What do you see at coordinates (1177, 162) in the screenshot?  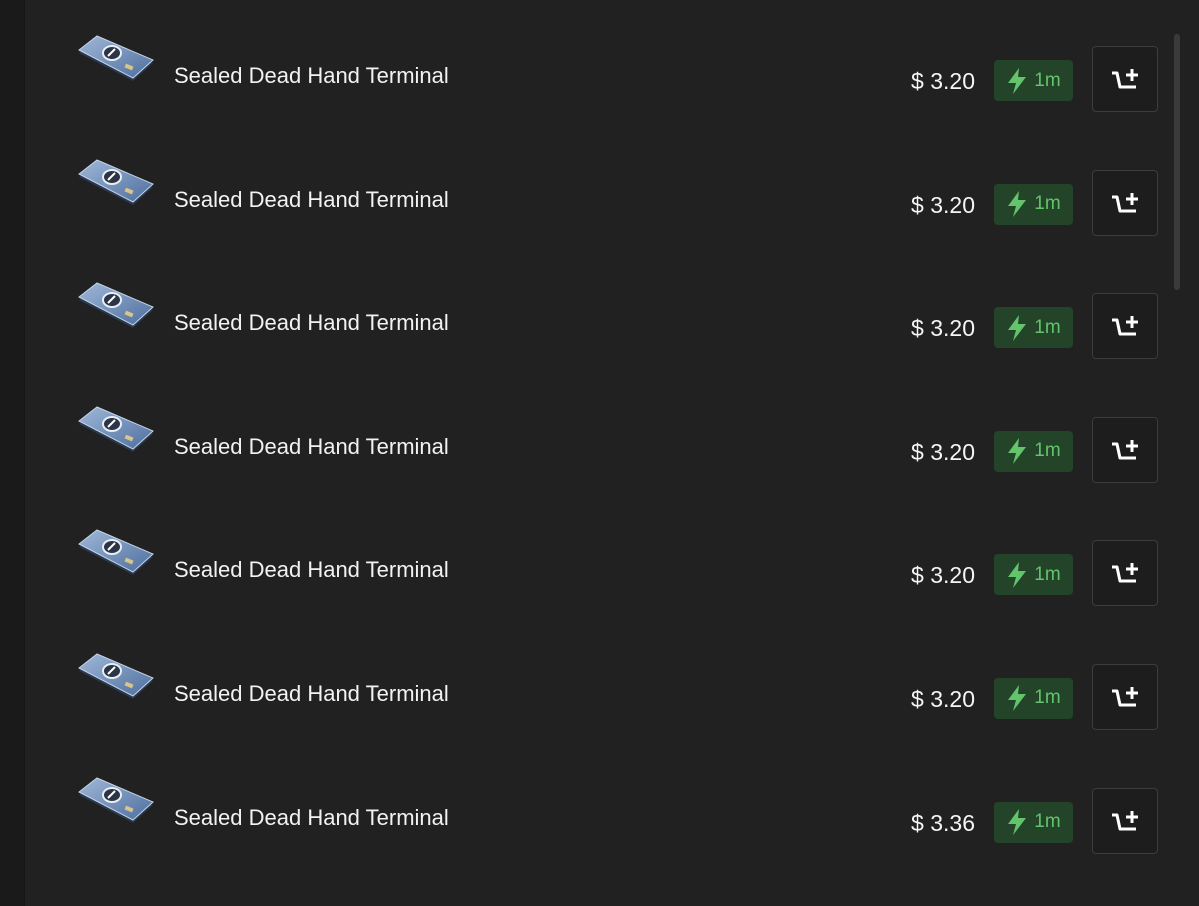 I see `scrollbar-thumb` at bounding box center [1177, 162].